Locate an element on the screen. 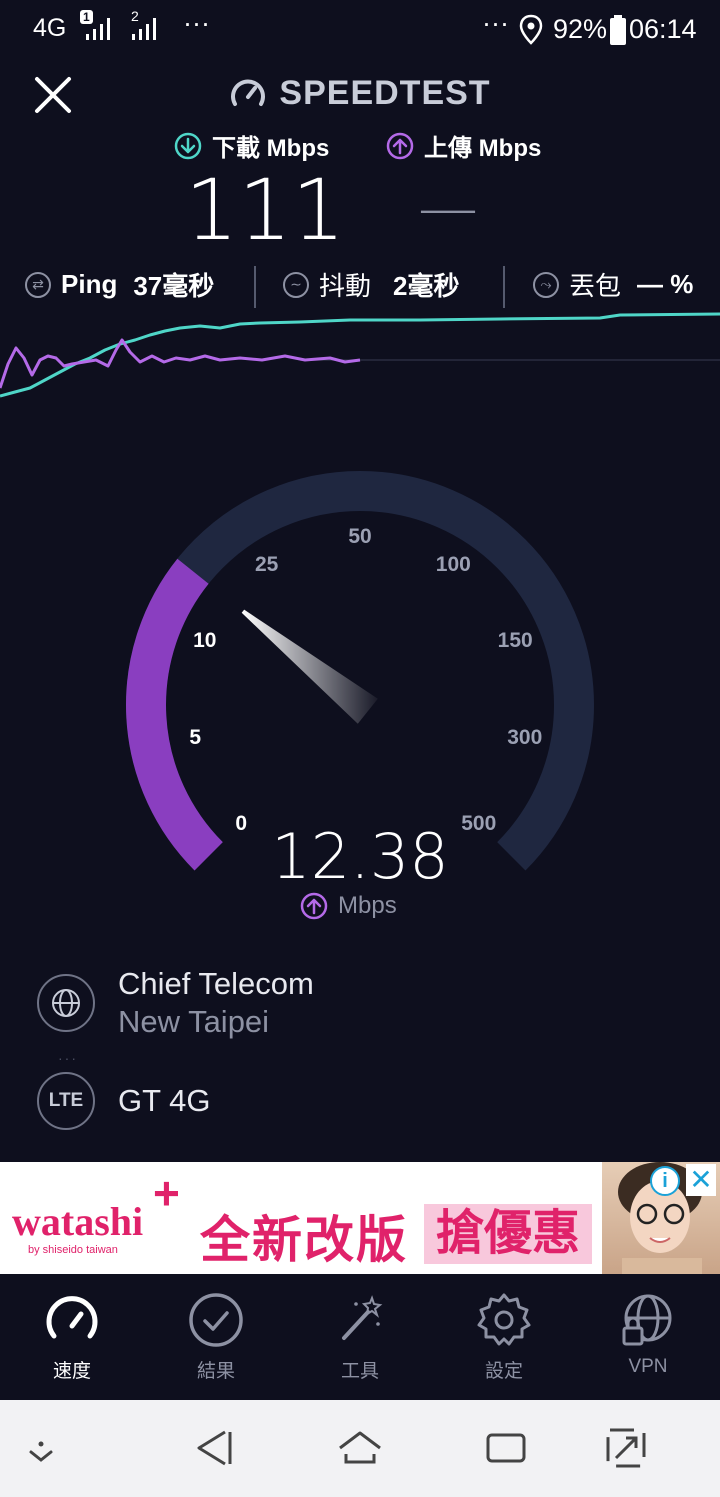 This screenshot has height=1497, width=720. recent-apps-icon is located at coordinates (506, 1448).